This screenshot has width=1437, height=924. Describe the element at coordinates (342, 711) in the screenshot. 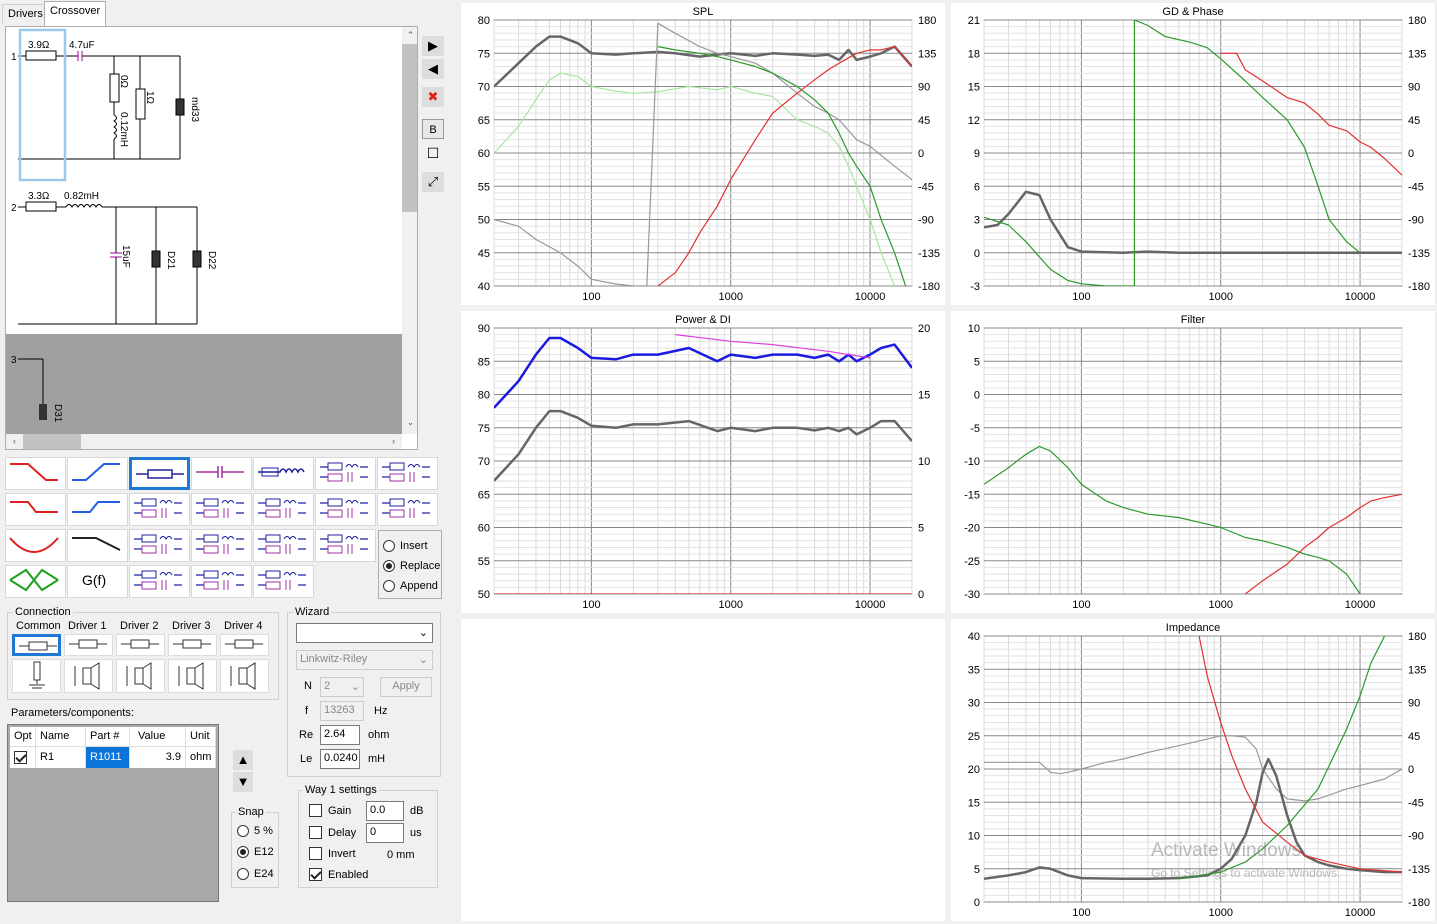

I see `wizard-f-input: 13263` at that location.